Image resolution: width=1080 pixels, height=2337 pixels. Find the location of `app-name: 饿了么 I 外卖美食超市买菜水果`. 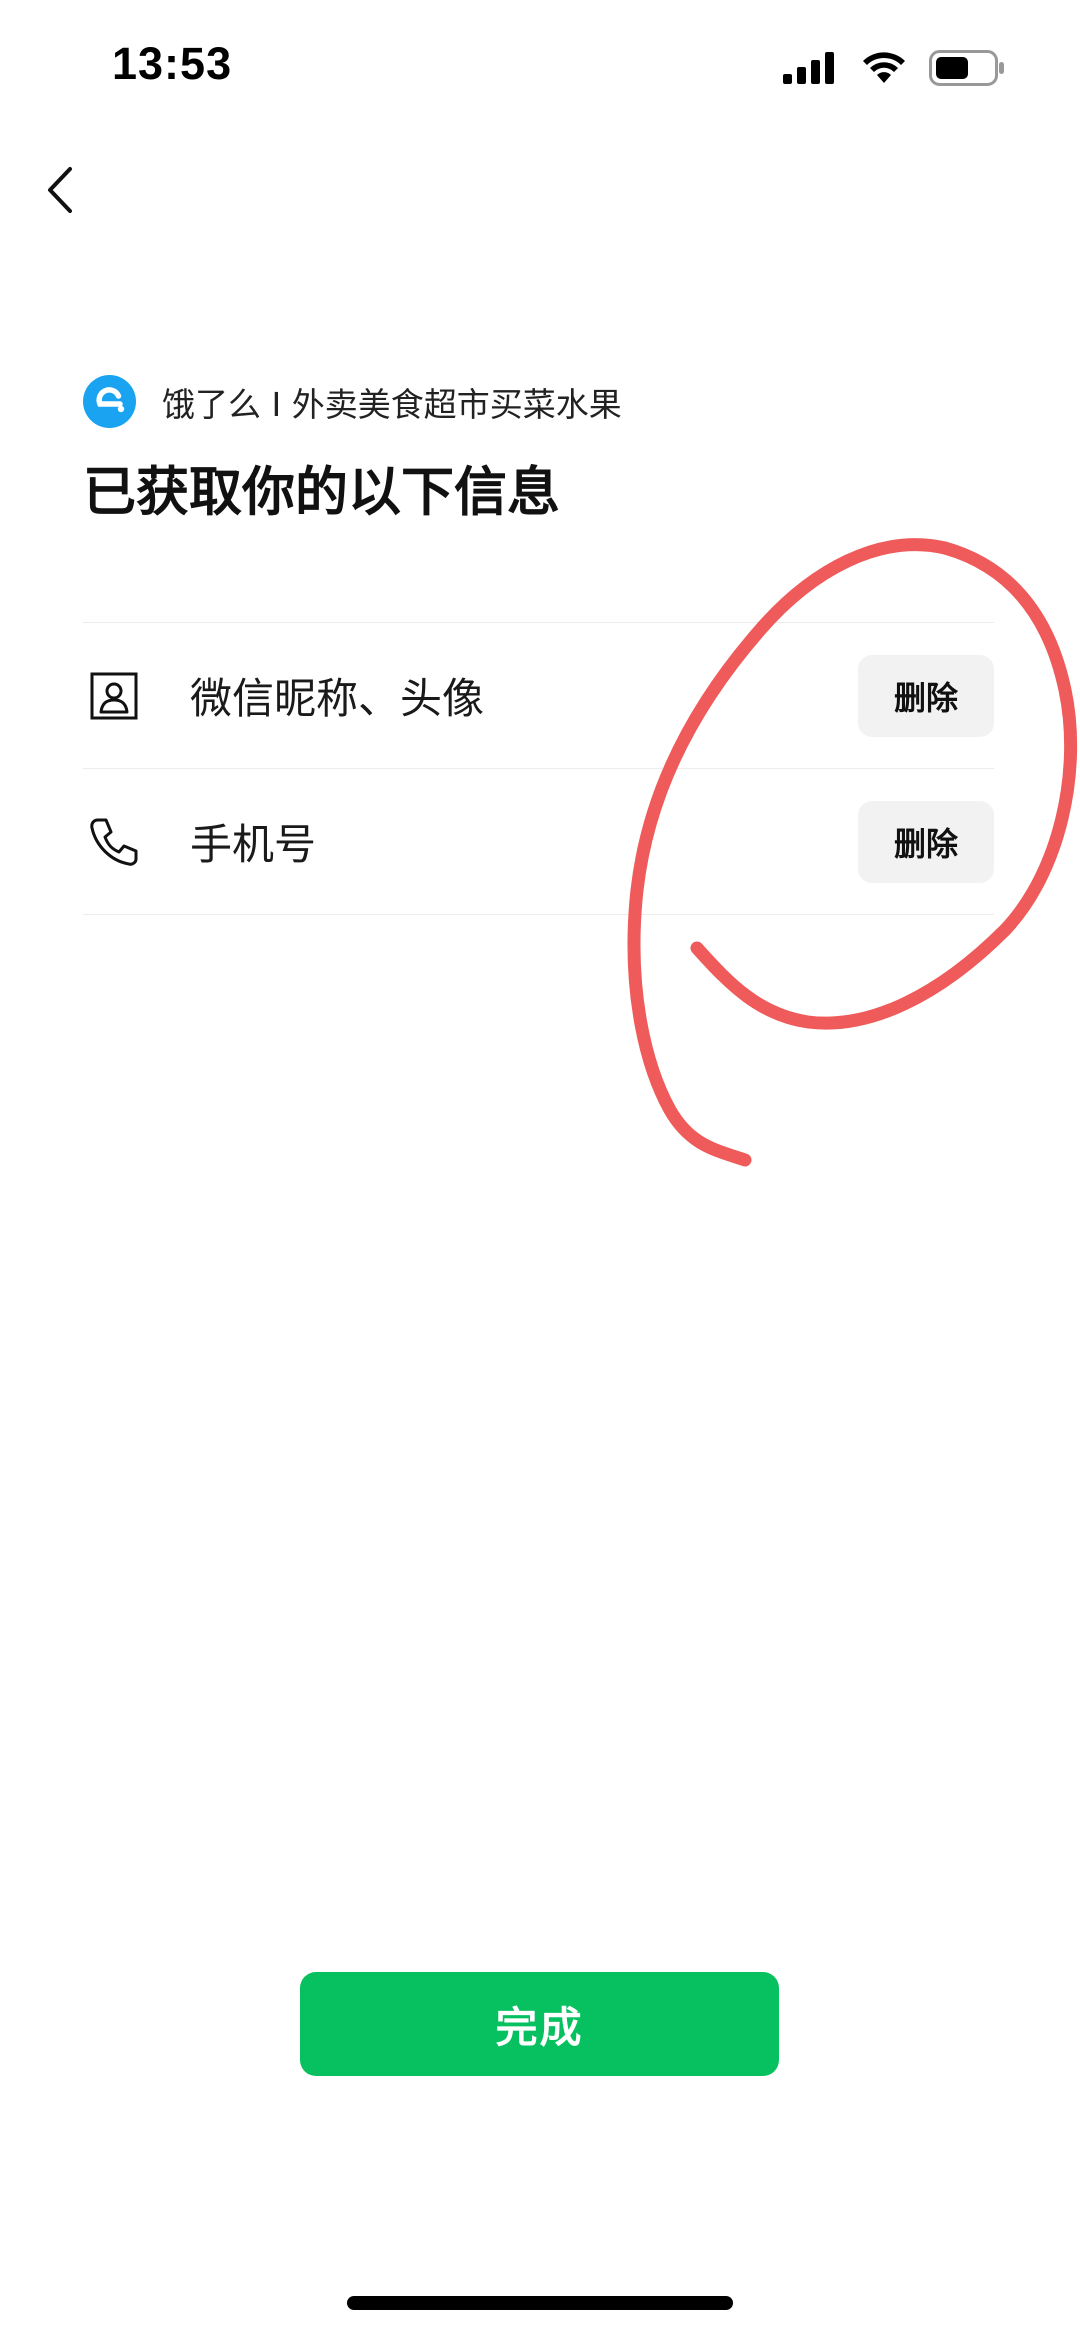

app-name: 饿了么 I 外卖美食超市买菜水果 is located at coordinates (392, 404).